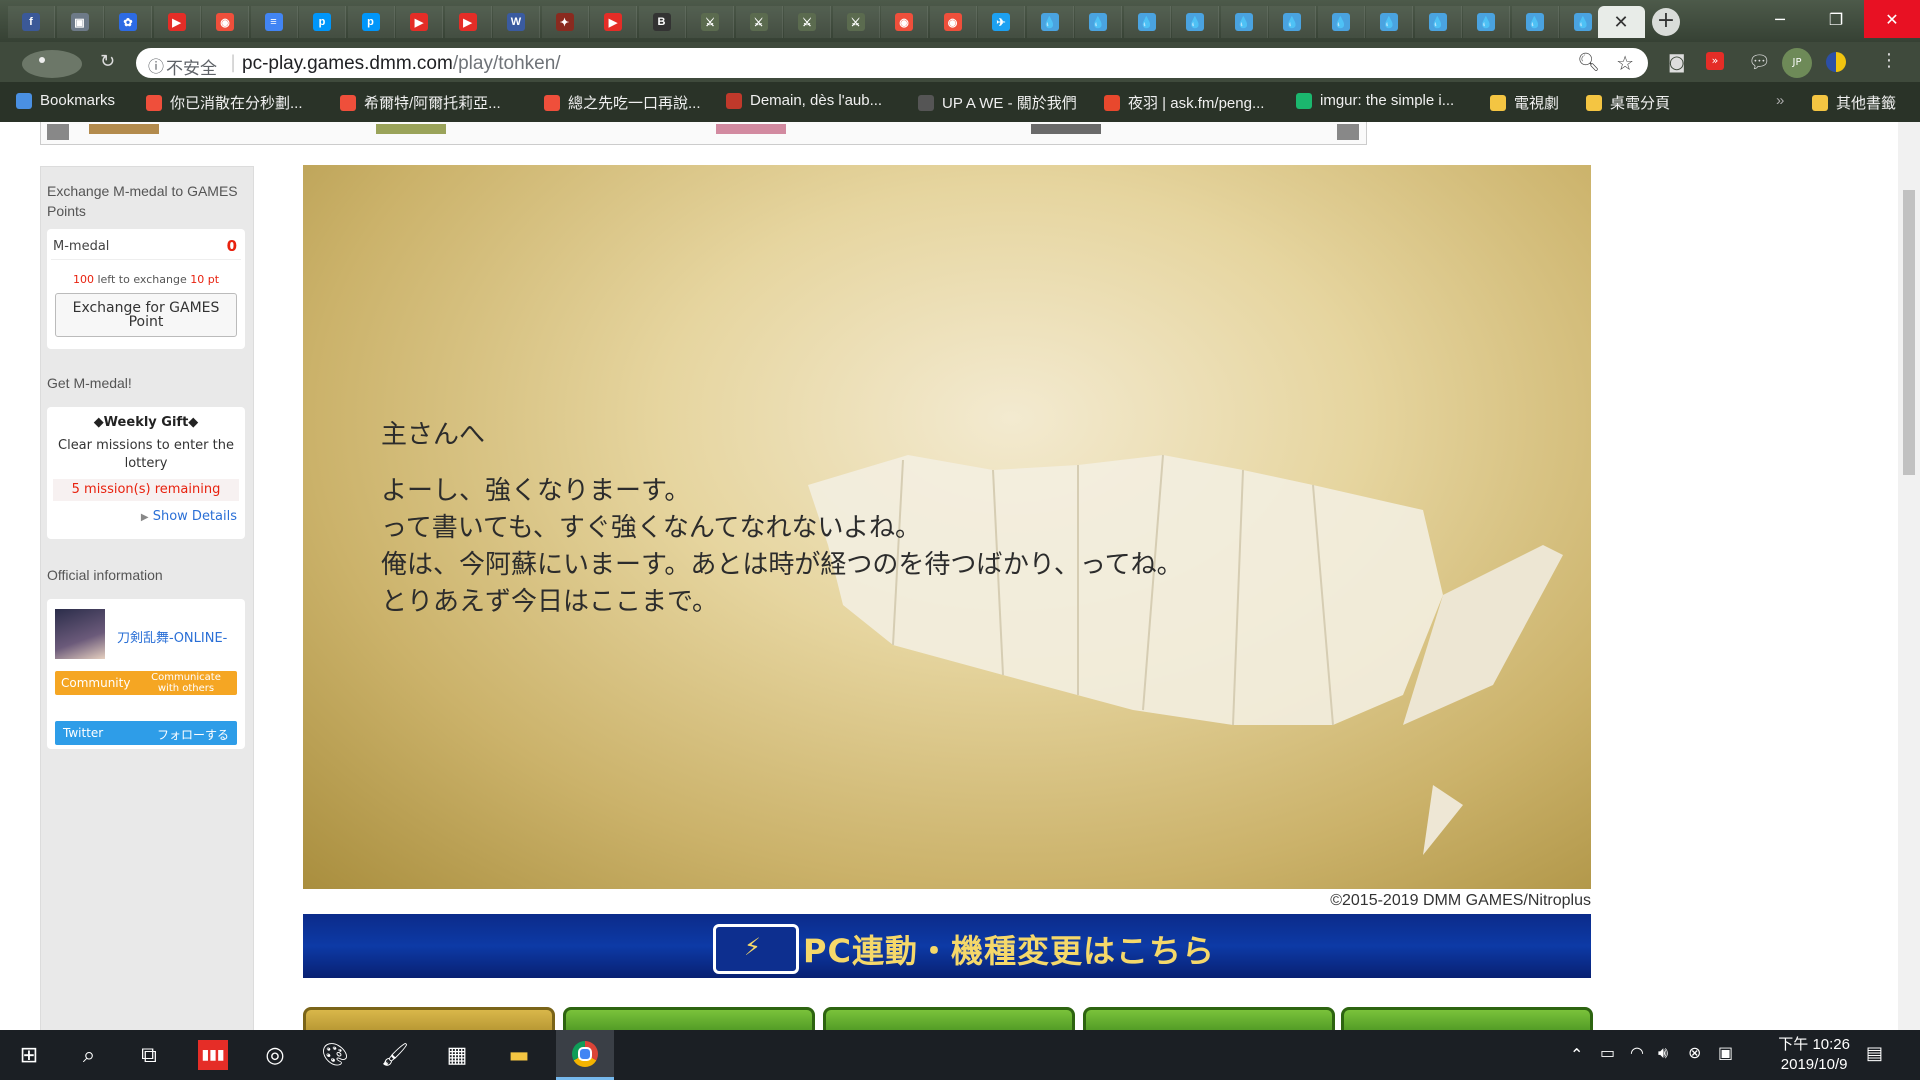  What do you see at coordinates (89, 1055) in the screenshot?
I see `search-icon: ⌕` at bounding box center [89, 1055].